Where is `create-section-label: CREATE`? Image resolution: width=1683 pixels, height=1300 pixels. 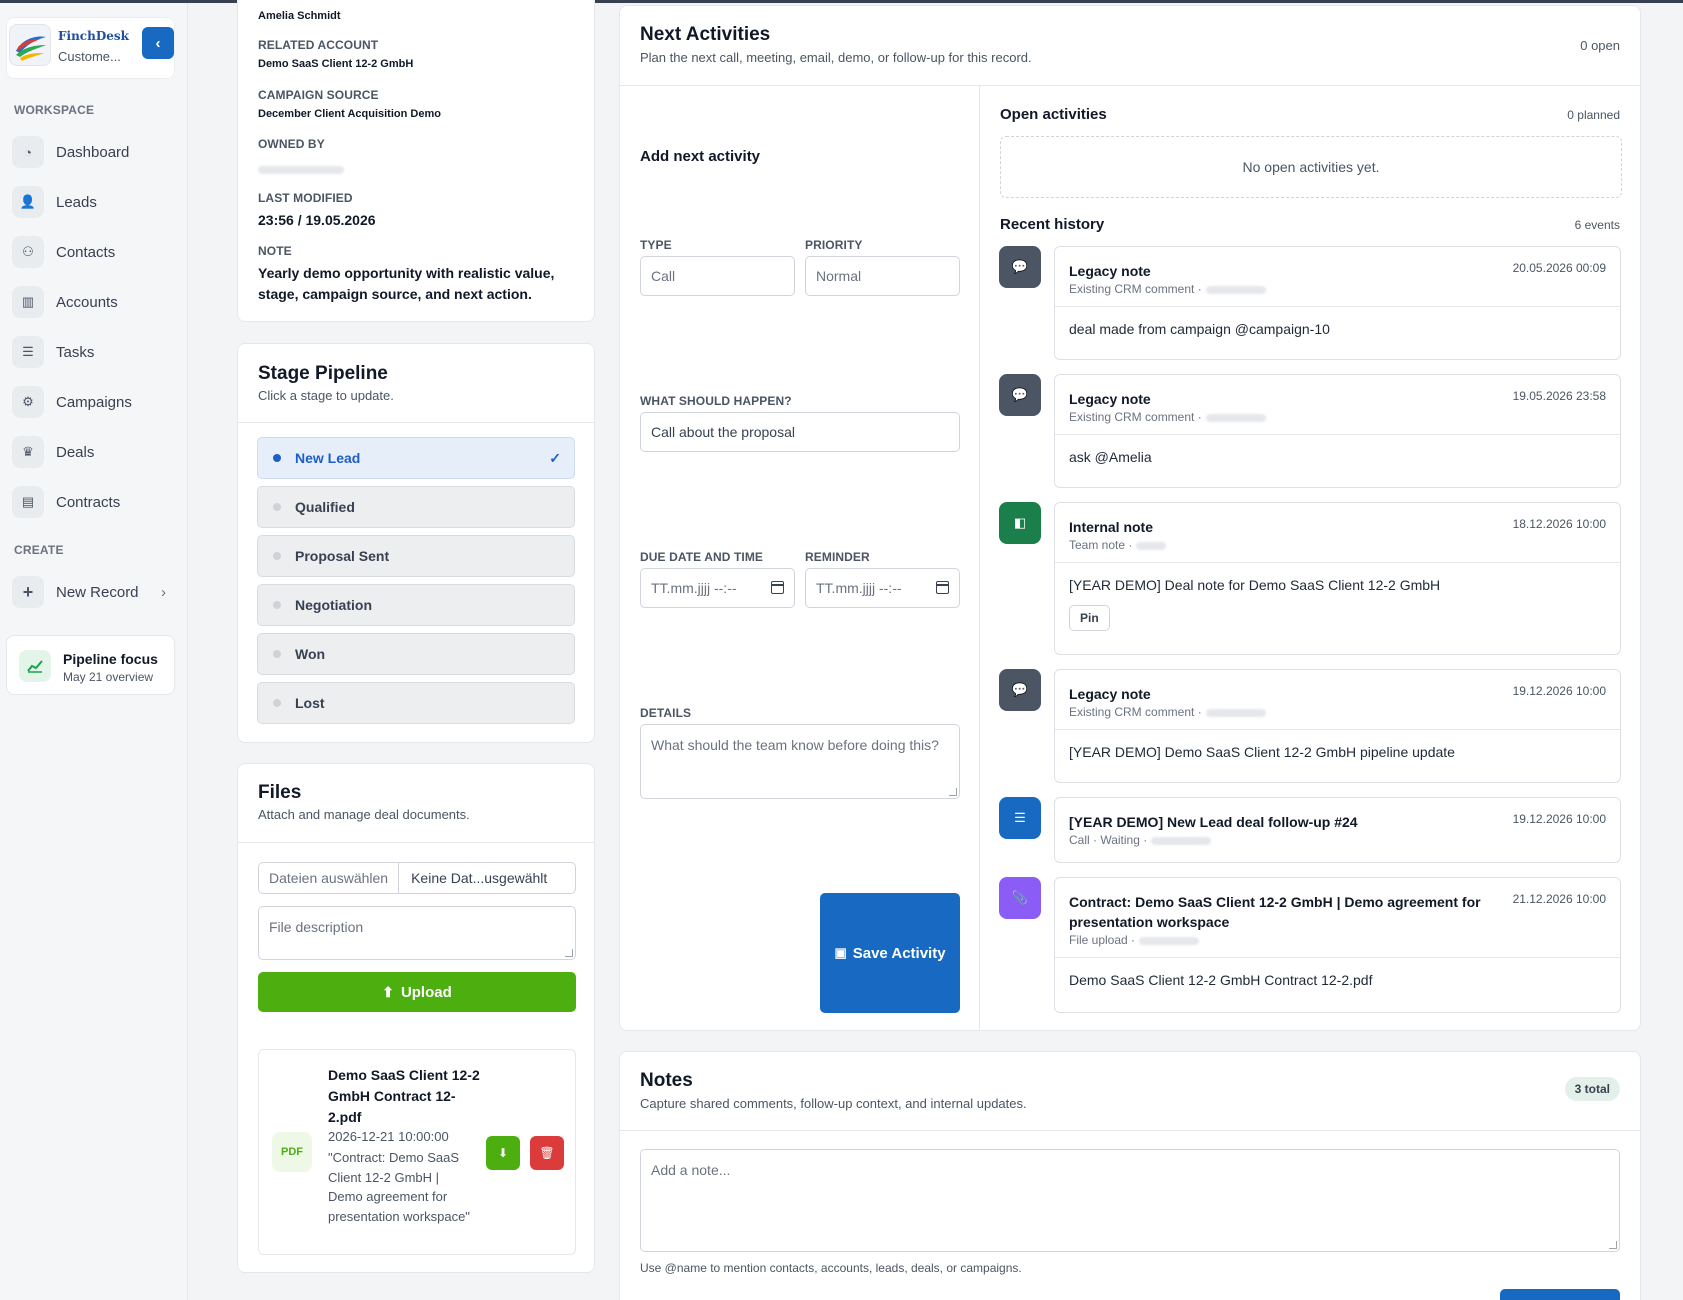 create-section-label: CREATE is located at coordinates (39, 550).